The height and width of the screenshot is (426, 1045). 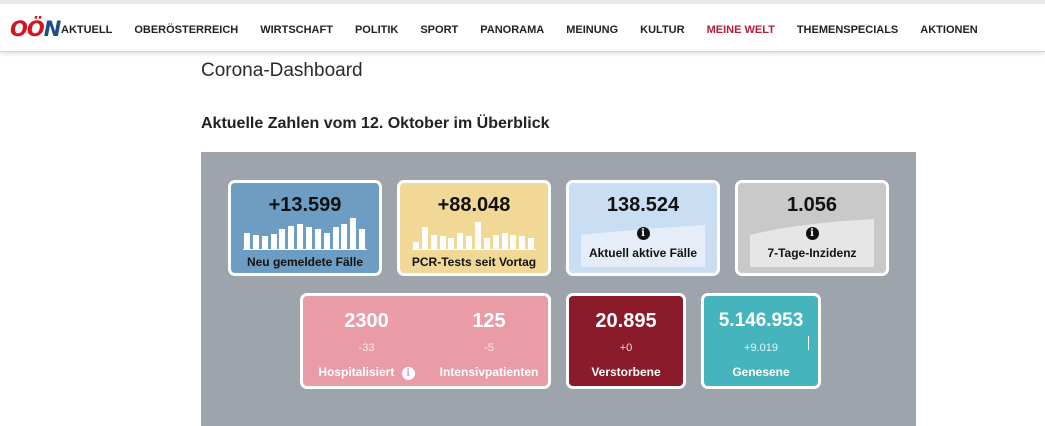 What do you see at coordinates (474, 262) in the screenshot?
I see `pcr-tests-label: PCR-Tests seit Vortag` at bounding box center [474, 262].